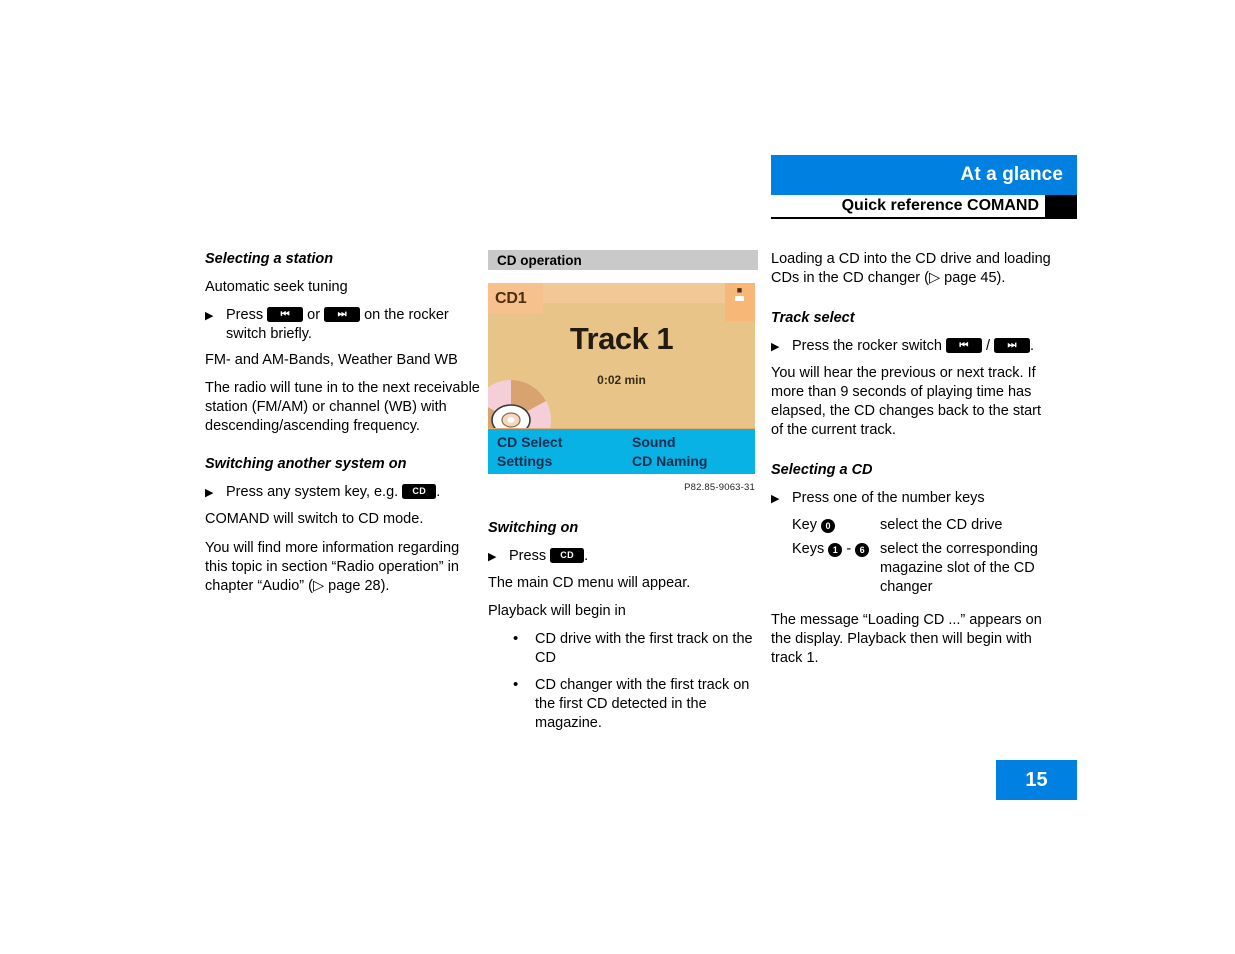 Image resolution: width=1235 pixels, height=954 pixels. I want to click on text-automatic-seek-tuning: Automatic seek tuning, so click(276, 287).